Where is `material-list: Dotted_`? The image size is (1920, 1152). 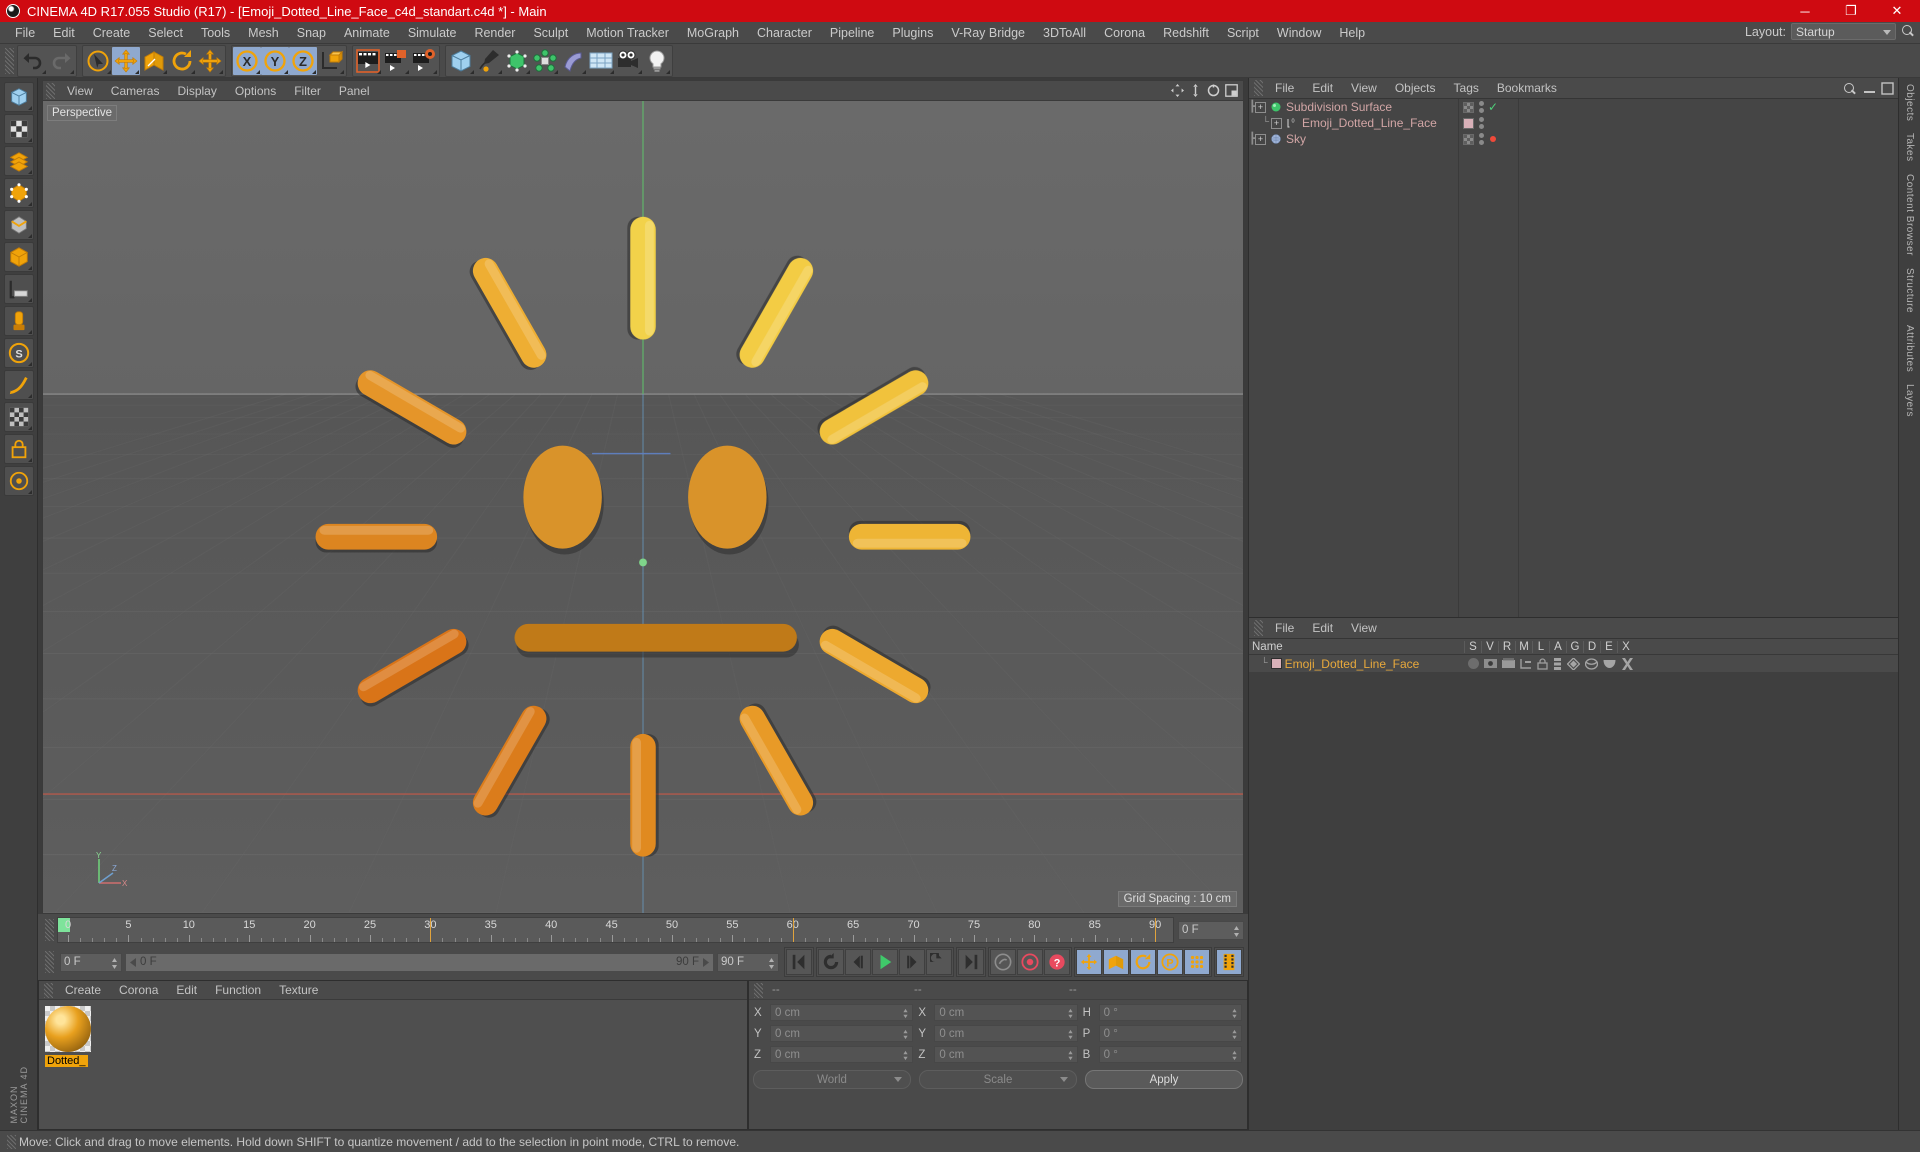
material-list: Dotted_ is located at coordinates (393, 1064).